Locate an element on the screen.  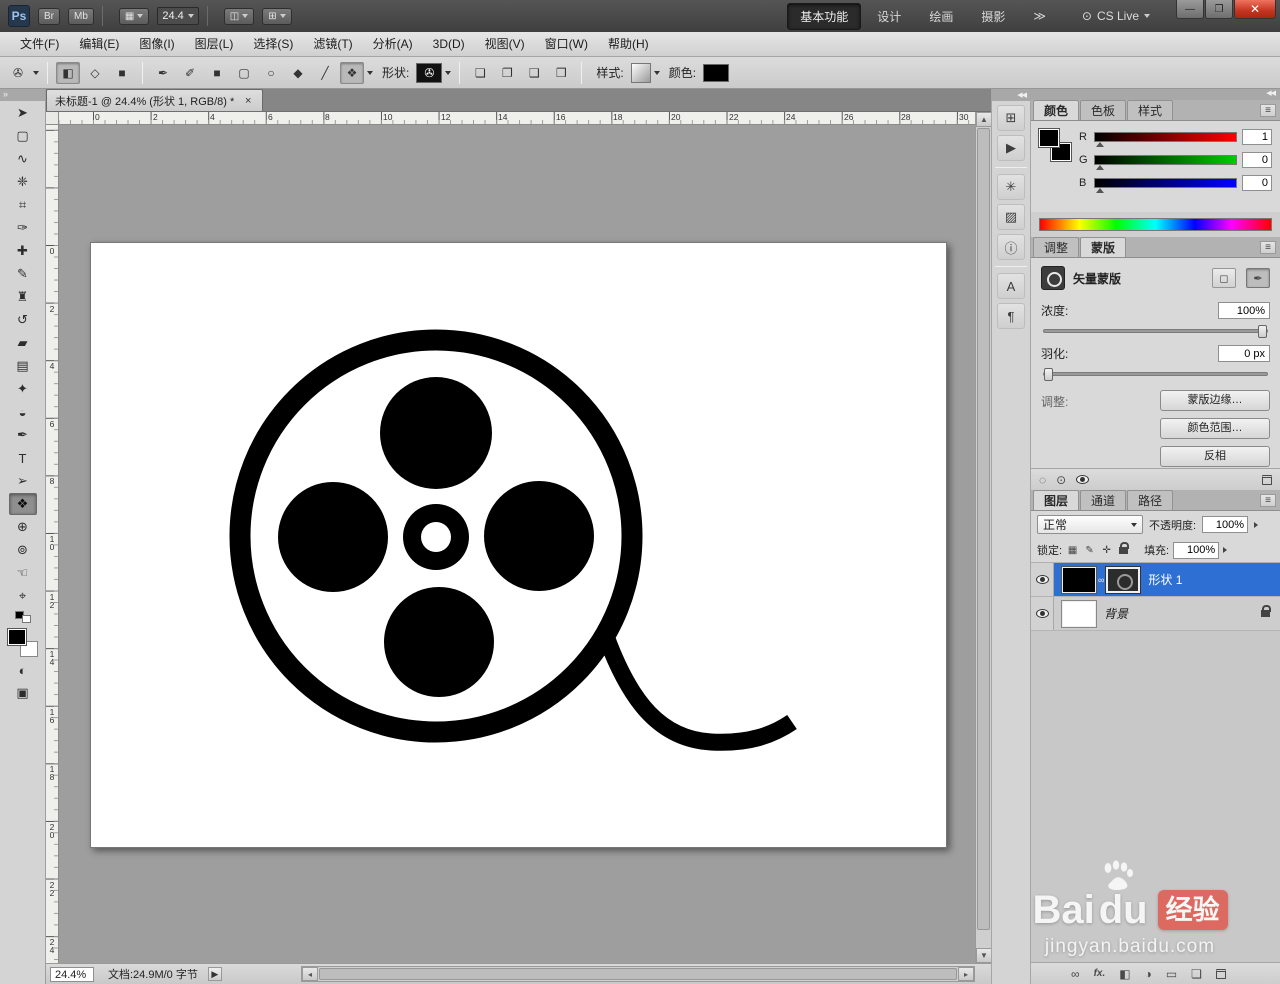
restore-button: ❐ is located at coordinates (1219, 9).